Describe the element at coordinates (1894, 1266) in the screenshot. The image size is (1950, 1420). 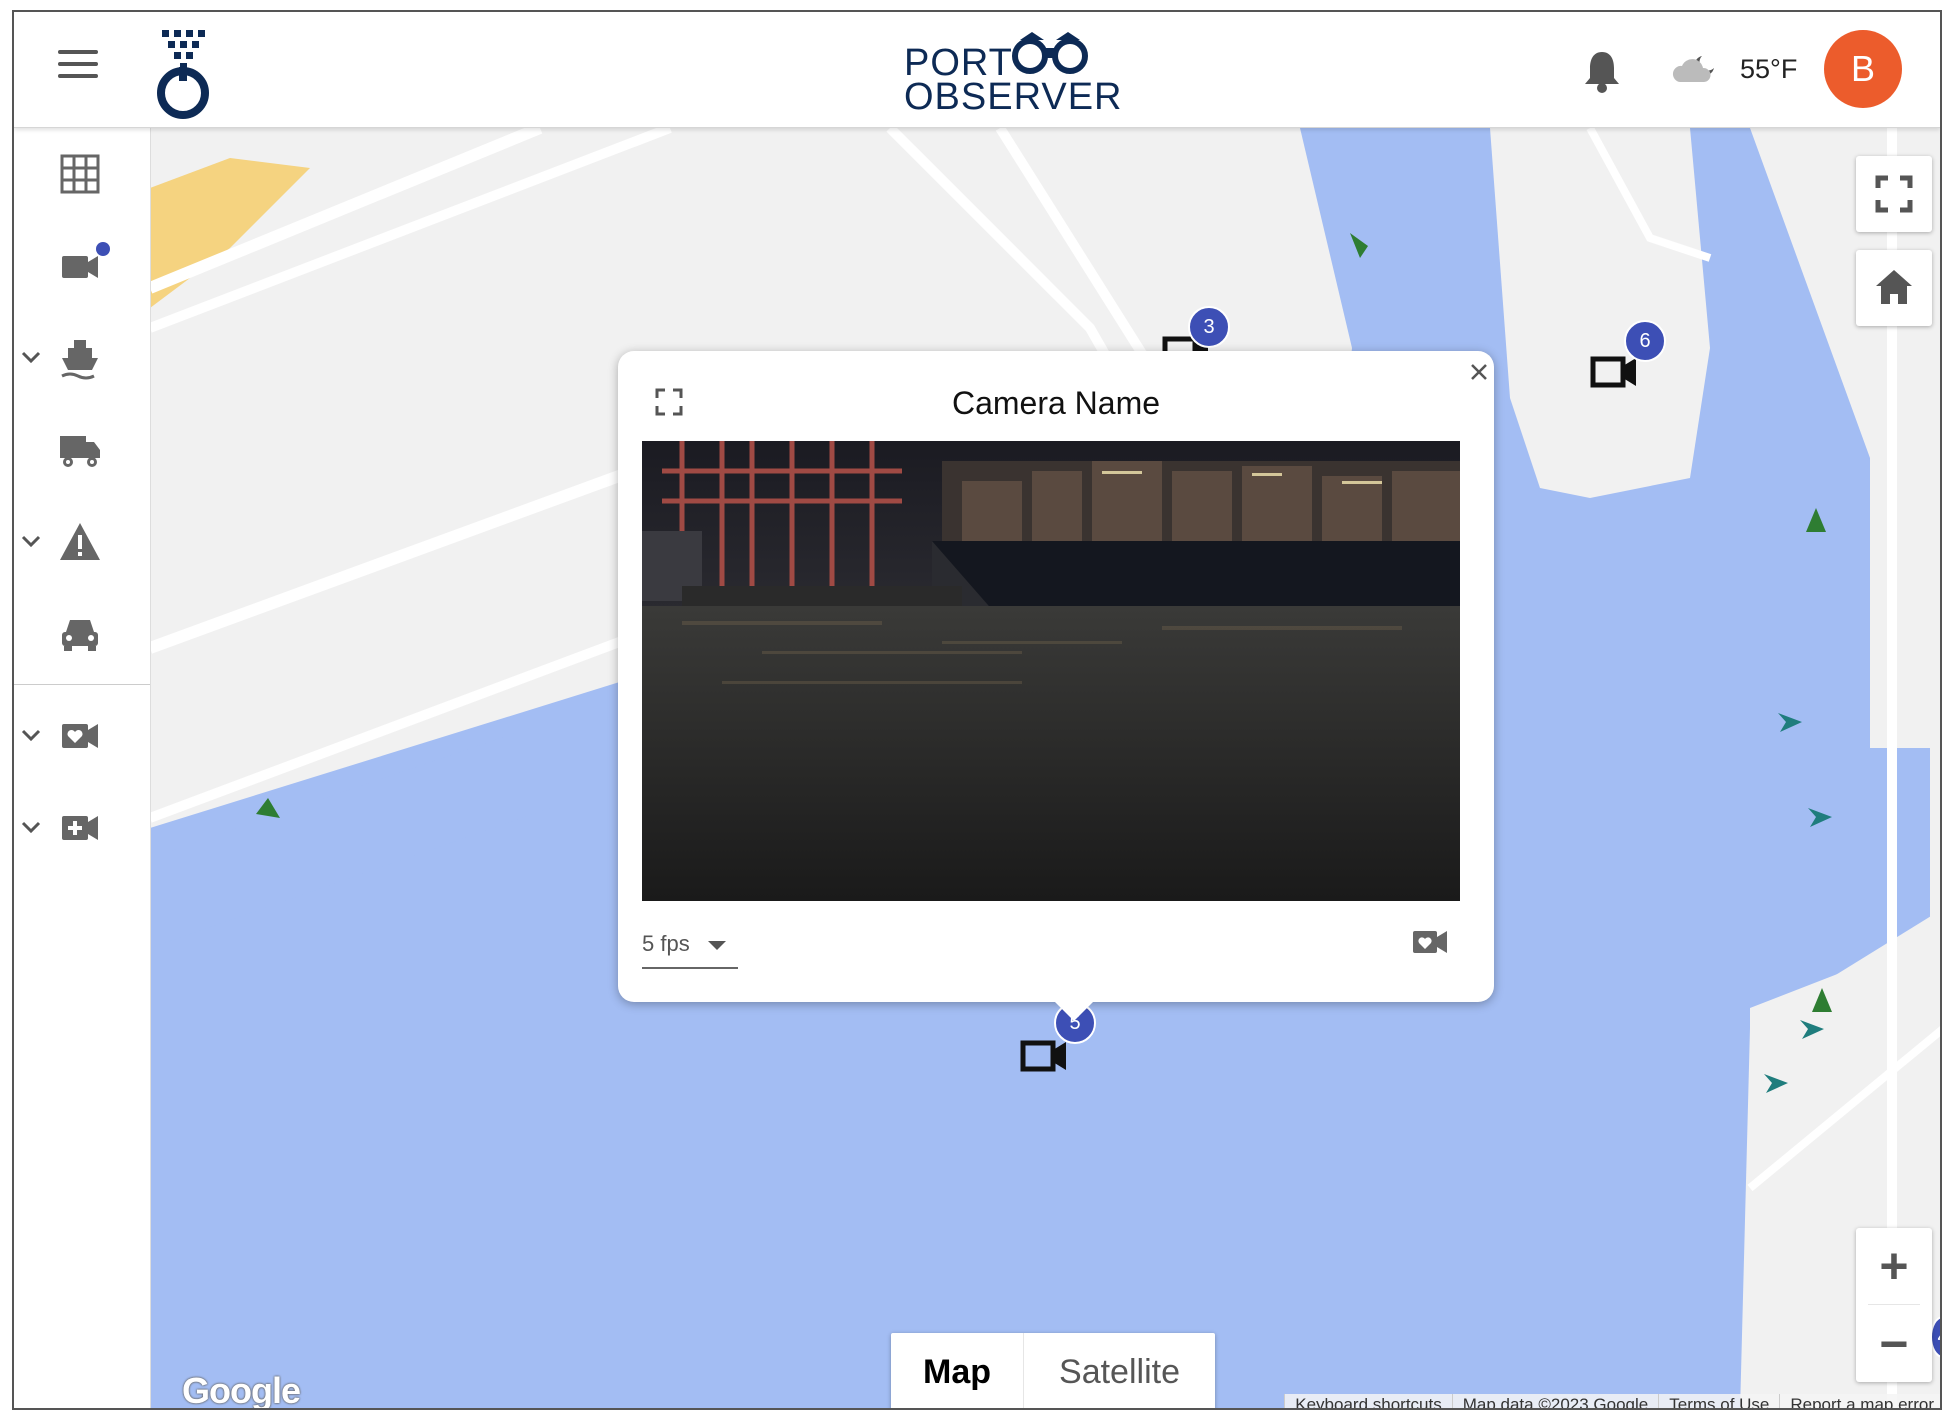
I see `zoom-in-button: +` at that location.